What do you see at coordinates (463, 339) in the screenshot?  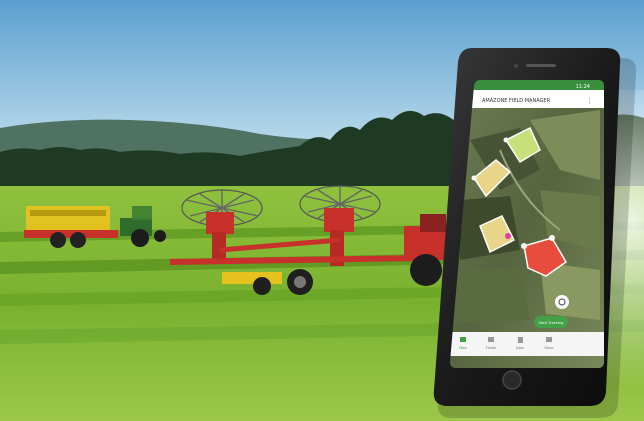 I see `map-icon` at bounding box center [463, 339].